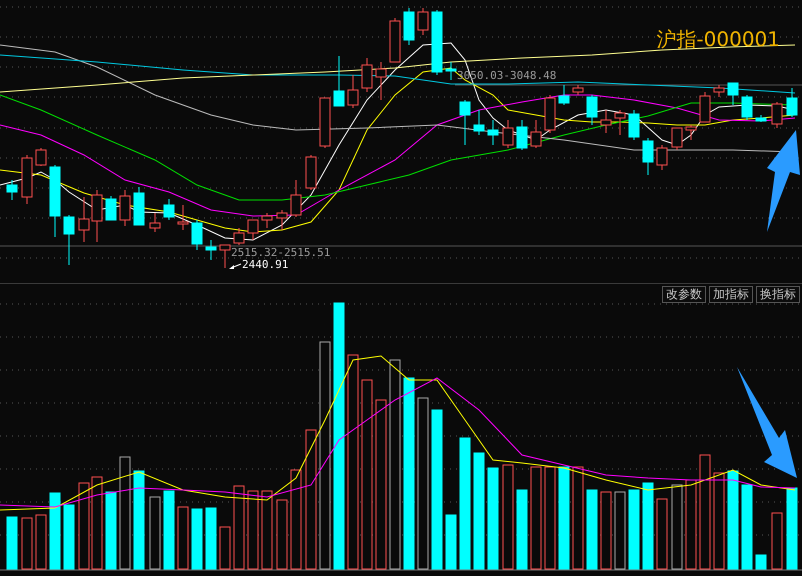 Image resolution: width=802 pixels, height=576 pixels. I want to click on chart-title: 沪指-000001, so click(718, 39).